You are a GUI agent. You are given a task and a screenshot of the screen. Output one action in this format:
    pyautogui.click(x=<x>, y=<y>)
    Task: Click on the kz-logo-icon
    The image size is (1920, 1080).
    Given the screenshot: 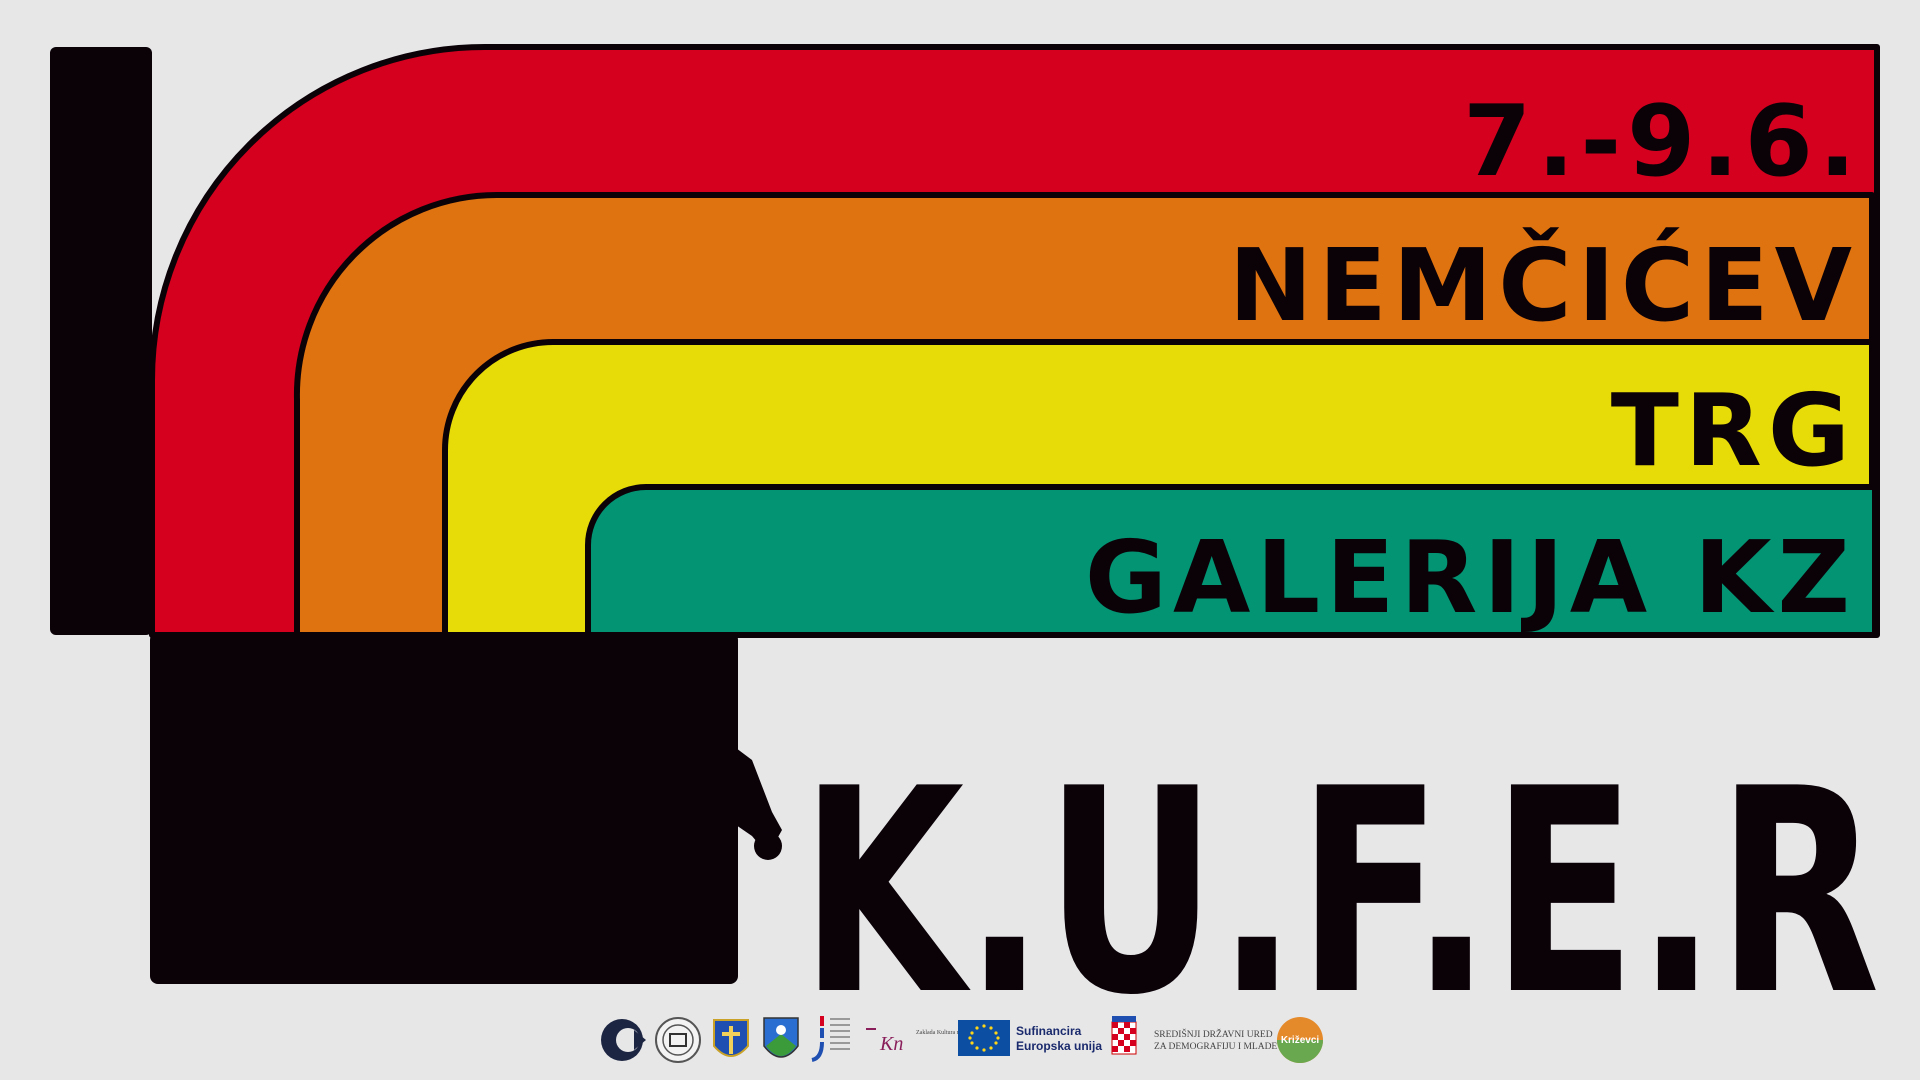 What is the action you would take?
    pyautogui.click(x=623, y=1040)
    